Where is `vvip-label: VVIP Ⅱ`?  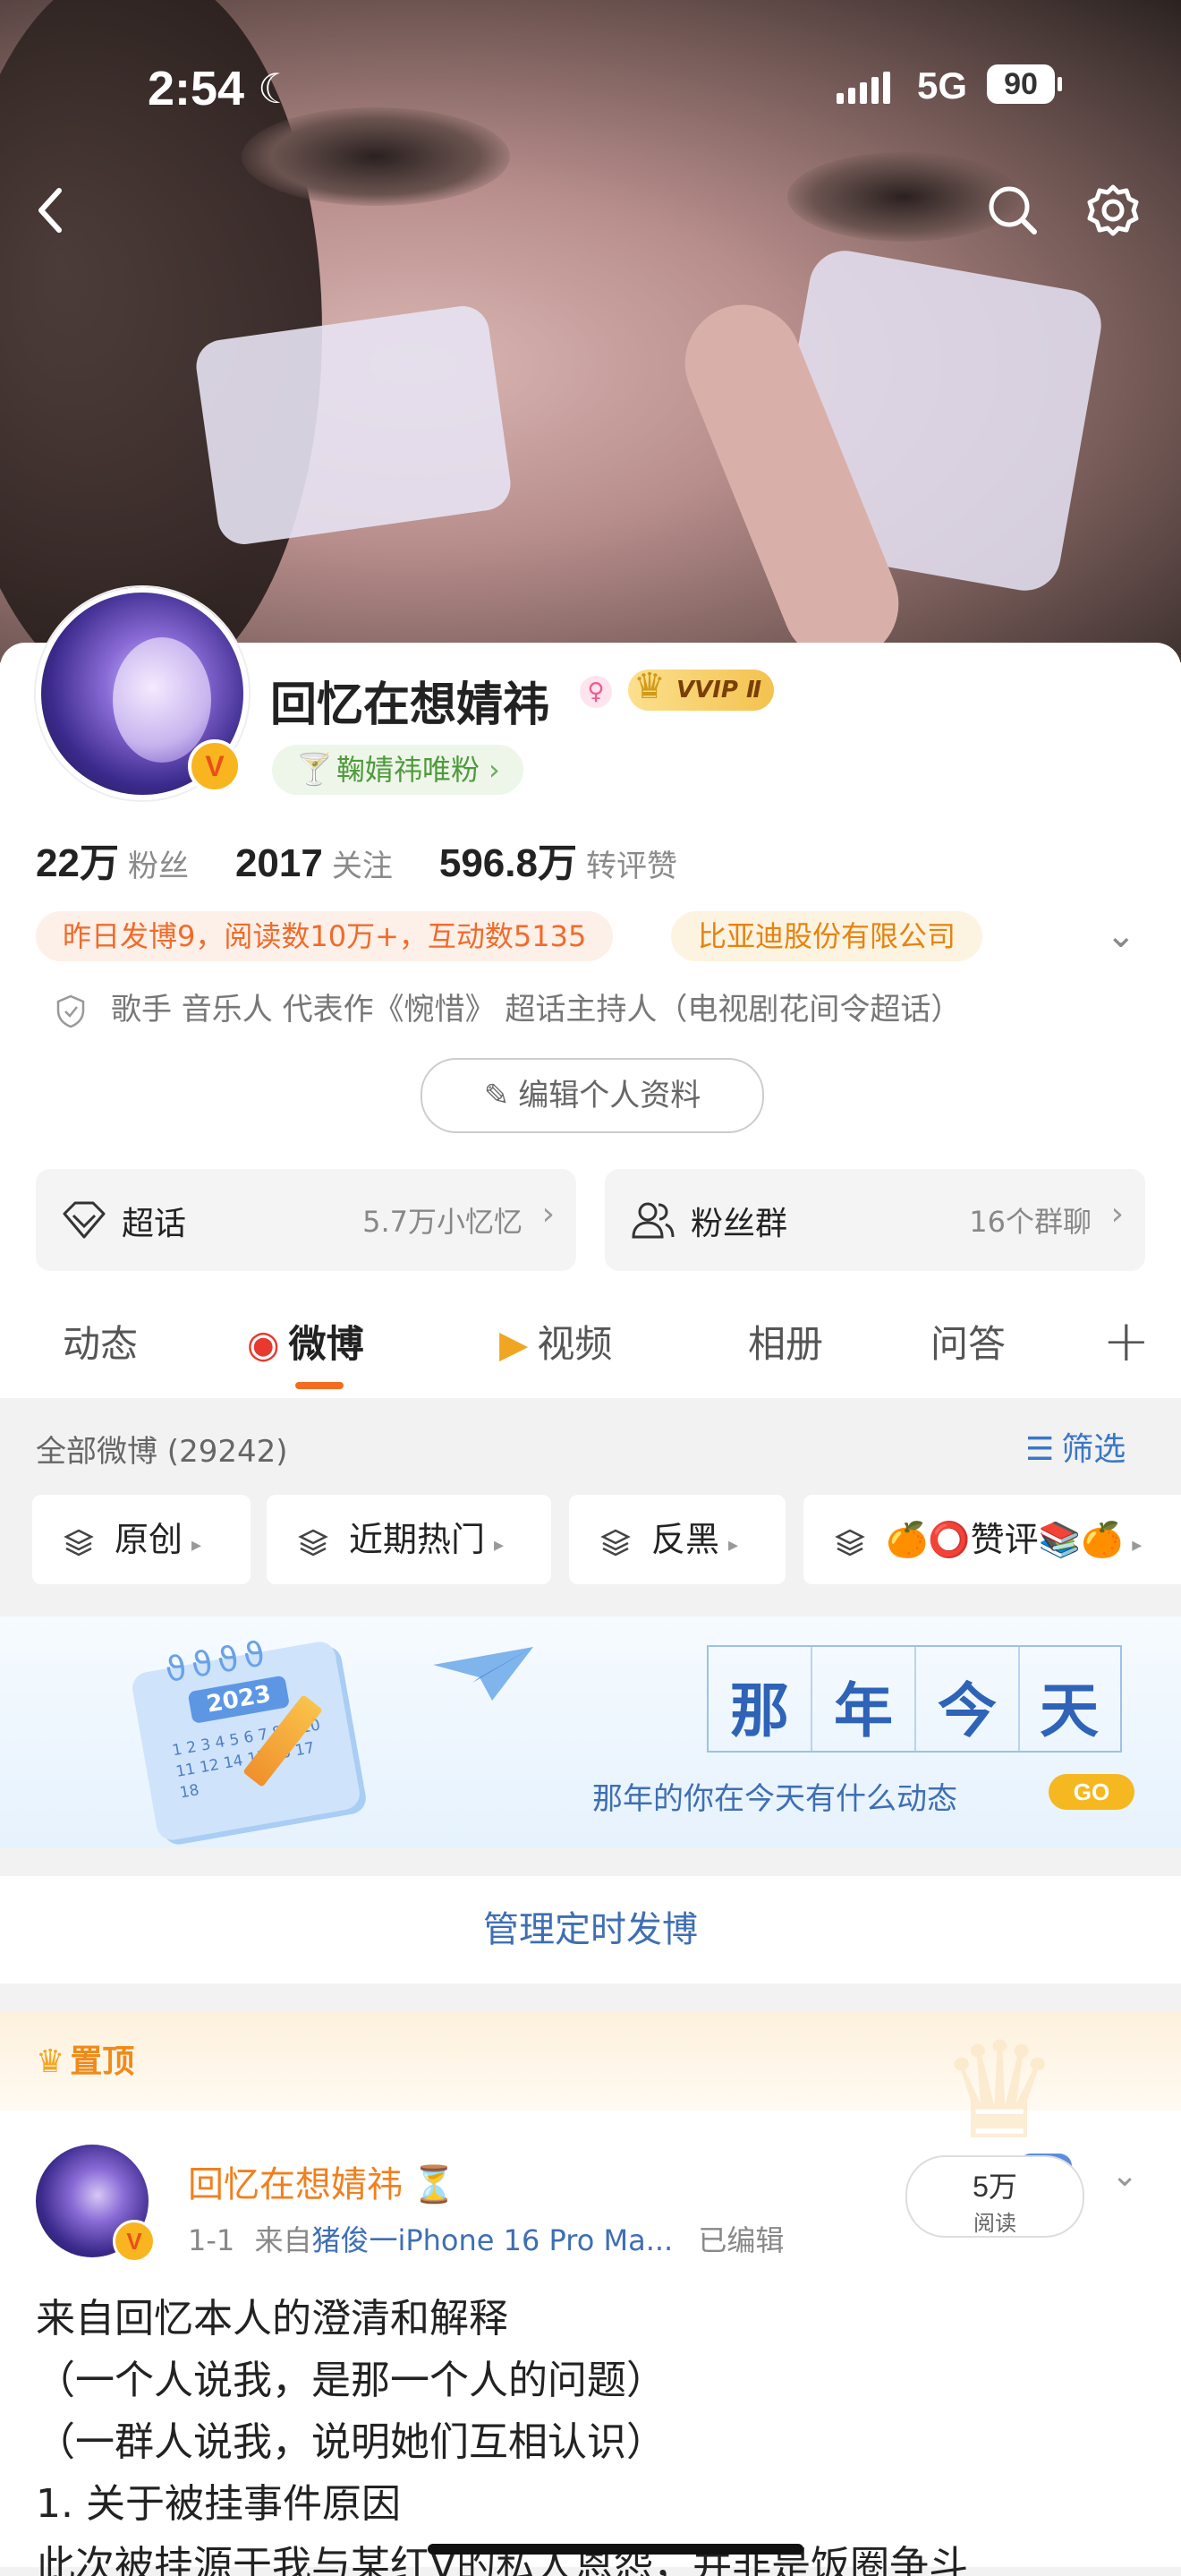
vvip-label: VVIP Ⅱ is located at coordinates (719, 690).